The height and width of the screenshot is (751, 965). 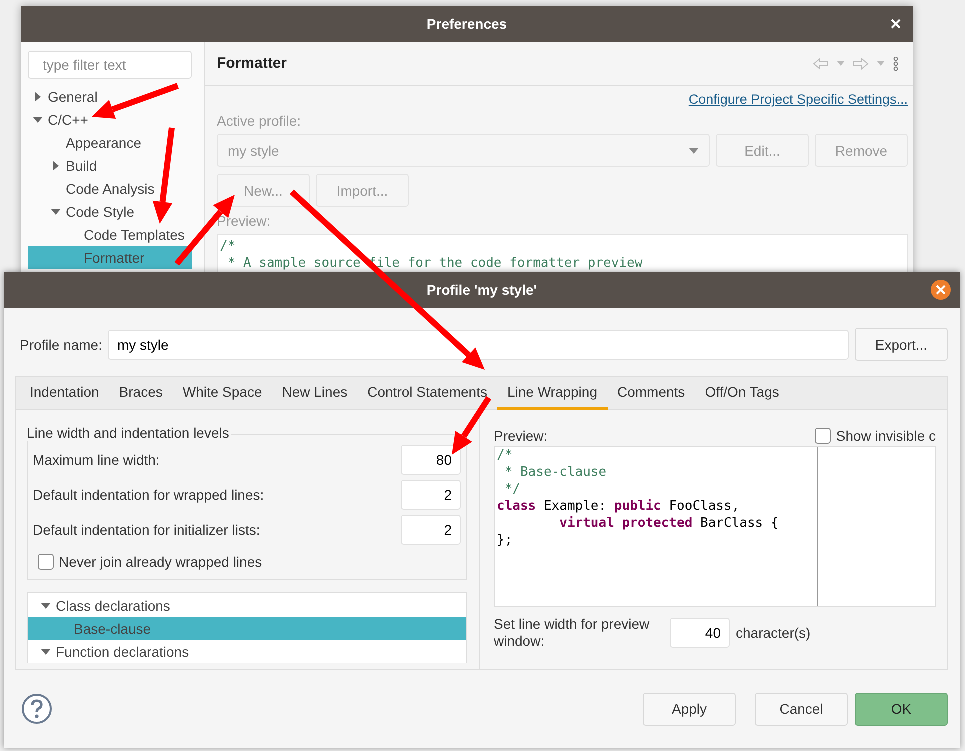 What do you see at coordinates (61, 344) in the screenshot?
I see `field-label: Profile name:` at bounding box center [61, 344].